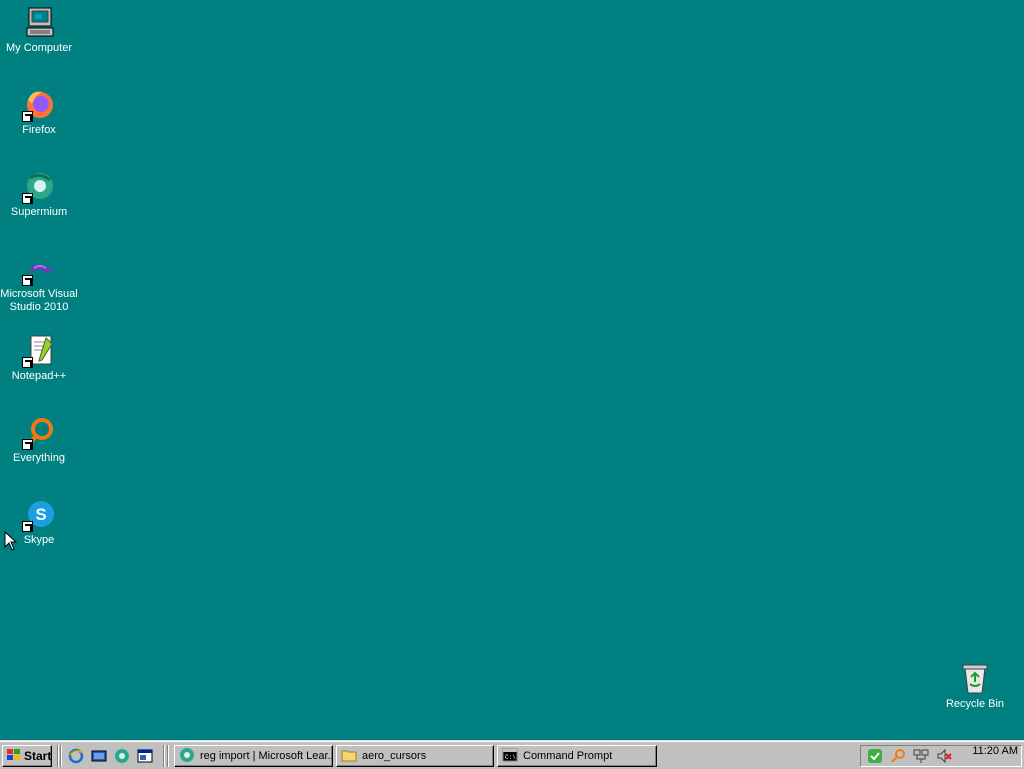 This screenshot has width=1024, height=769. I want to click on desktop-icon-label: Firefox, so click(39, 130).